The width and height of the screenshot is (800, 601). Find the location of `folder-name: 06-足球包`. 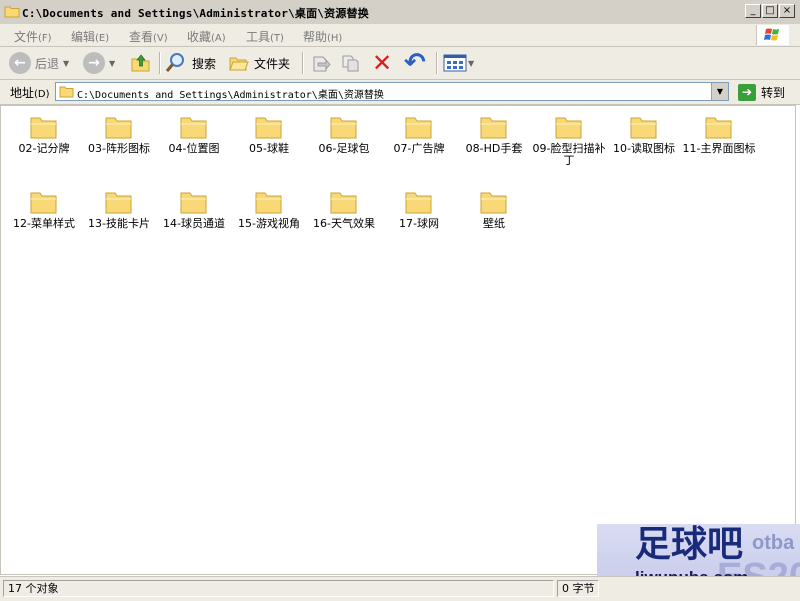

folder-name: 06-足球包 is located at coordinates (344, 148).